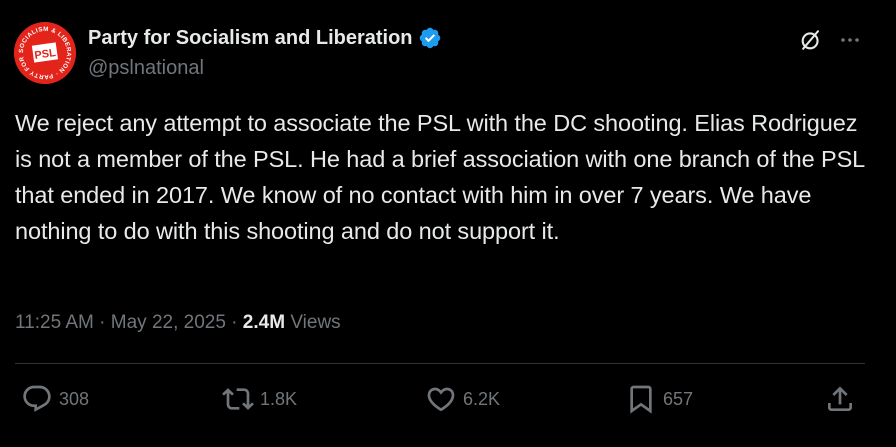 The image size is (896, 447). What do you see at coordinates (250, 38) in the screenshot?
I see `author-display-name: Party for Socialism and Liberation` at bounding box center [250, 38].